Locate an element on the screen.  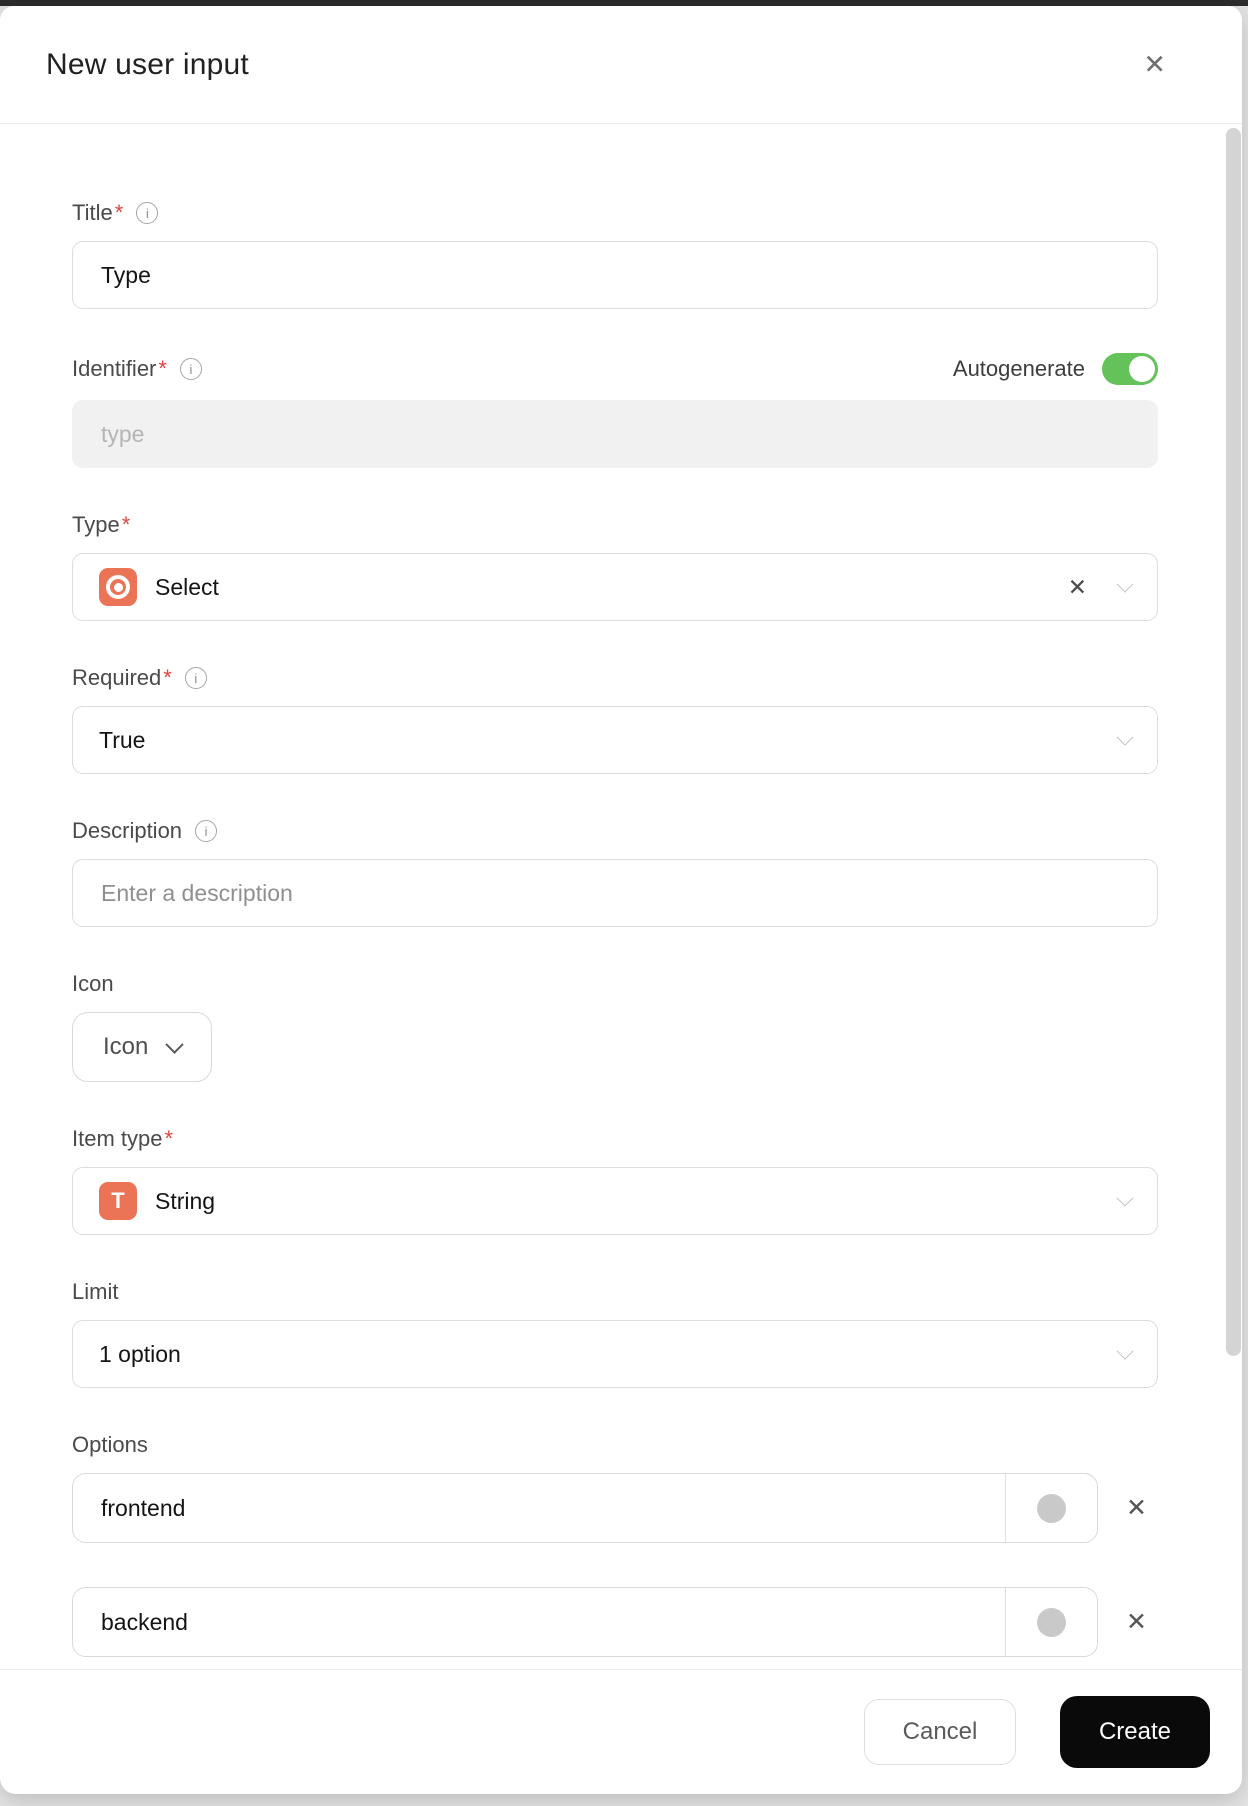
type-select-value: Select is located at coordinates (187, 586).